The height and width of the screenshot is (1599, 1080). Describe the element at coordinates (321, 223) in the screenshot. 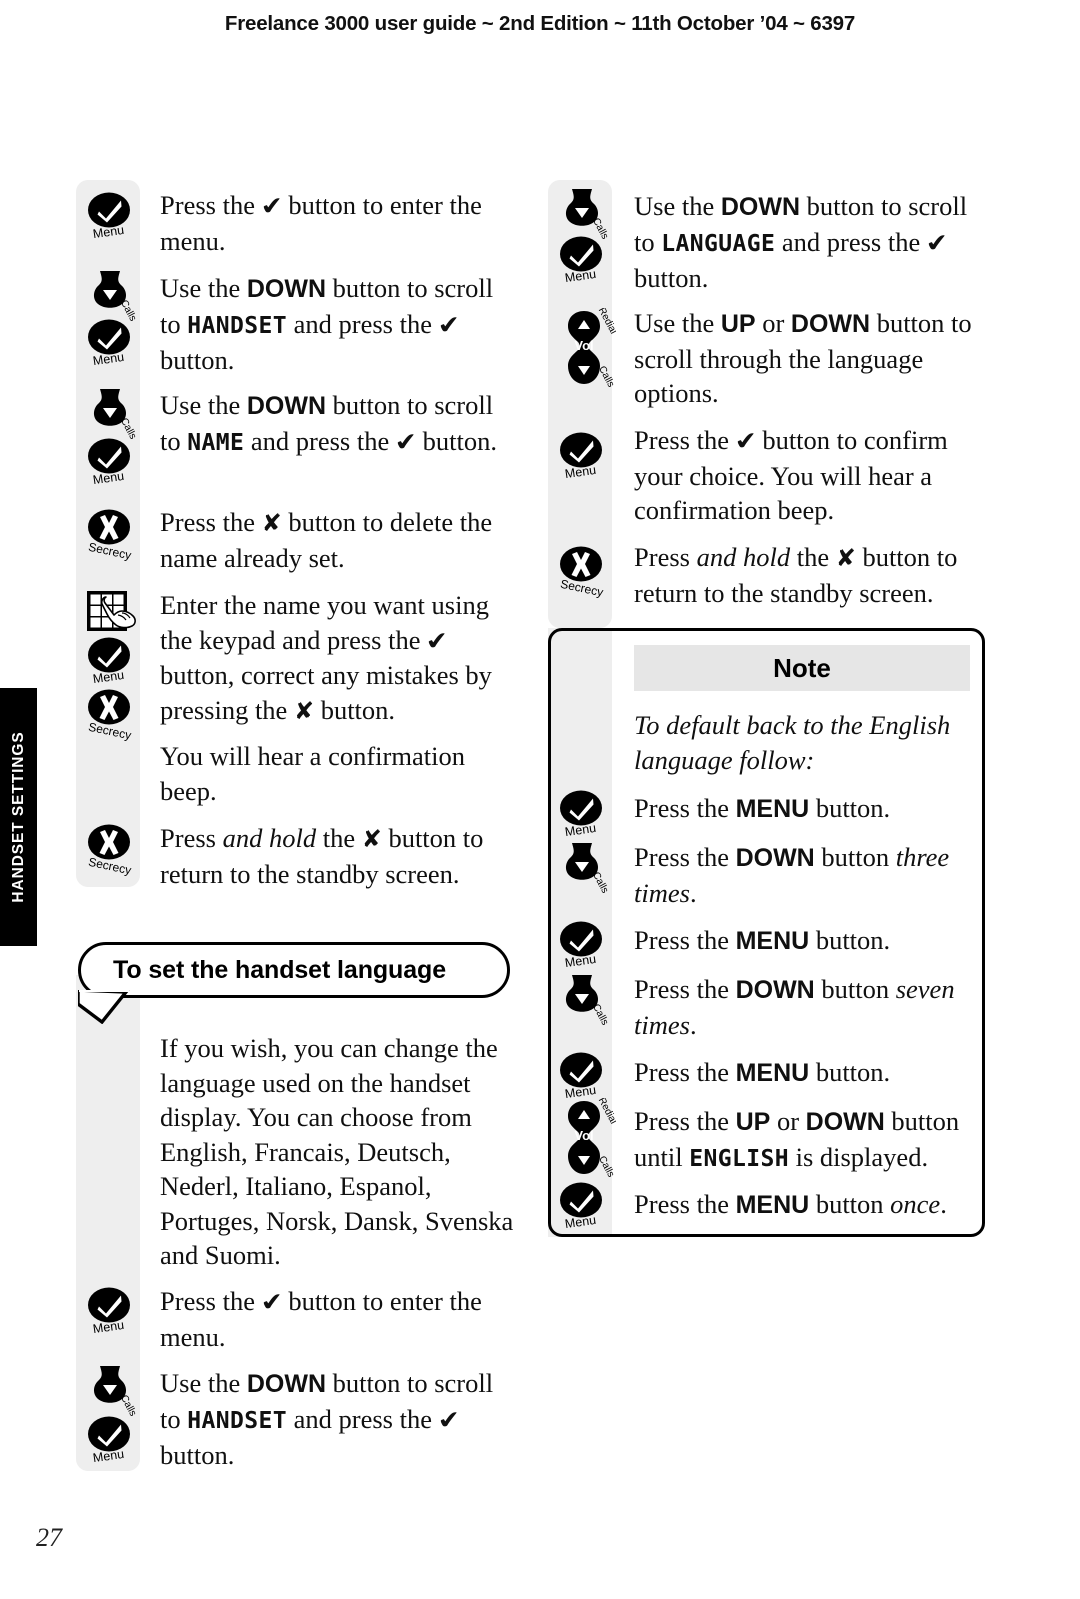

I see `left-step-1-text: Press the ✔ button to enter the menu.` at that location.